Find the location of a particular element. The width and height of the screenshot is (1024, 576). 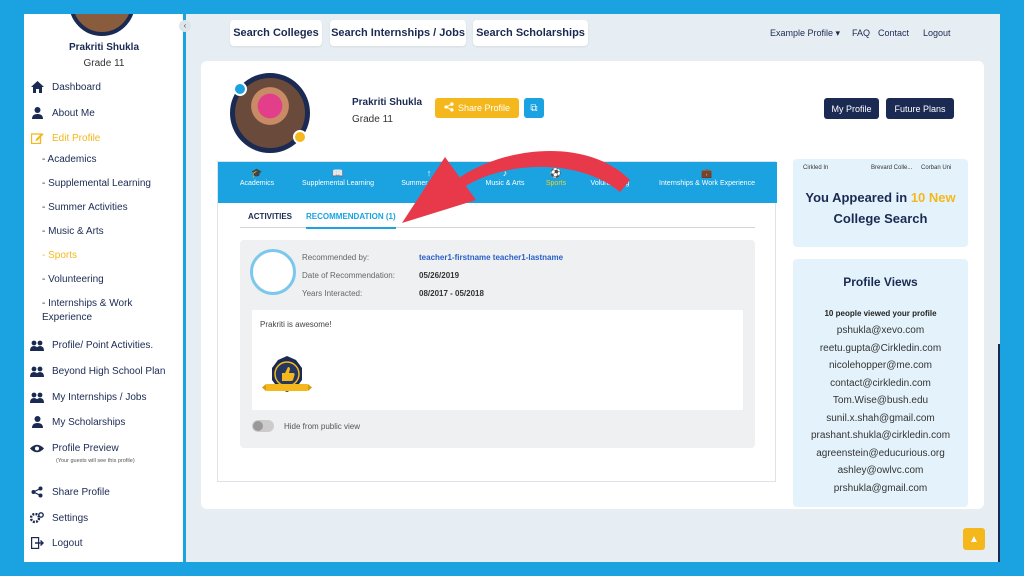

viewer-email: reetu.gupta@Cirkledin.com is located at coordinates (880, 348).